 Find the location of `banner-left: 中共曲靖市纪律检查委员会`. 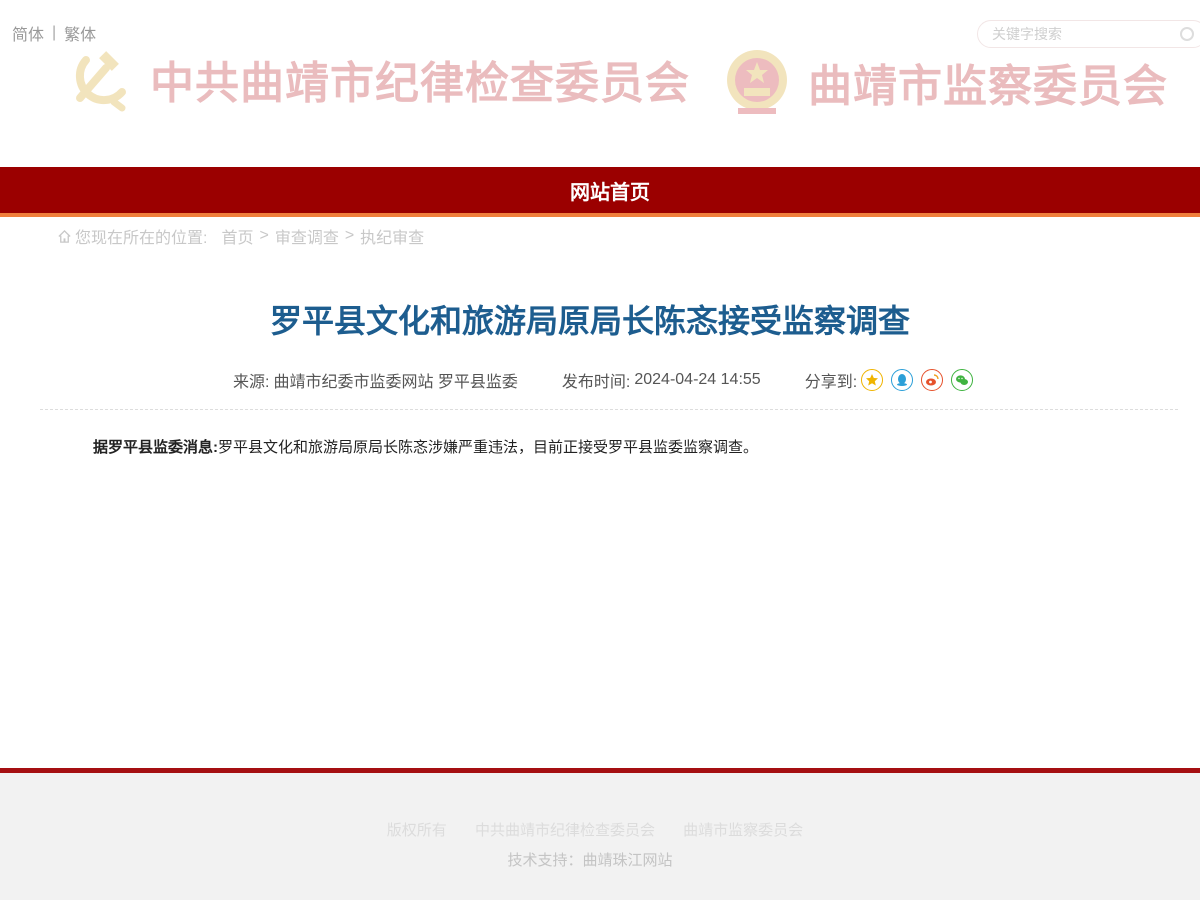

banner-left: 中共曲靖市纪律检查委员会 is located at coordinates (378, 79).